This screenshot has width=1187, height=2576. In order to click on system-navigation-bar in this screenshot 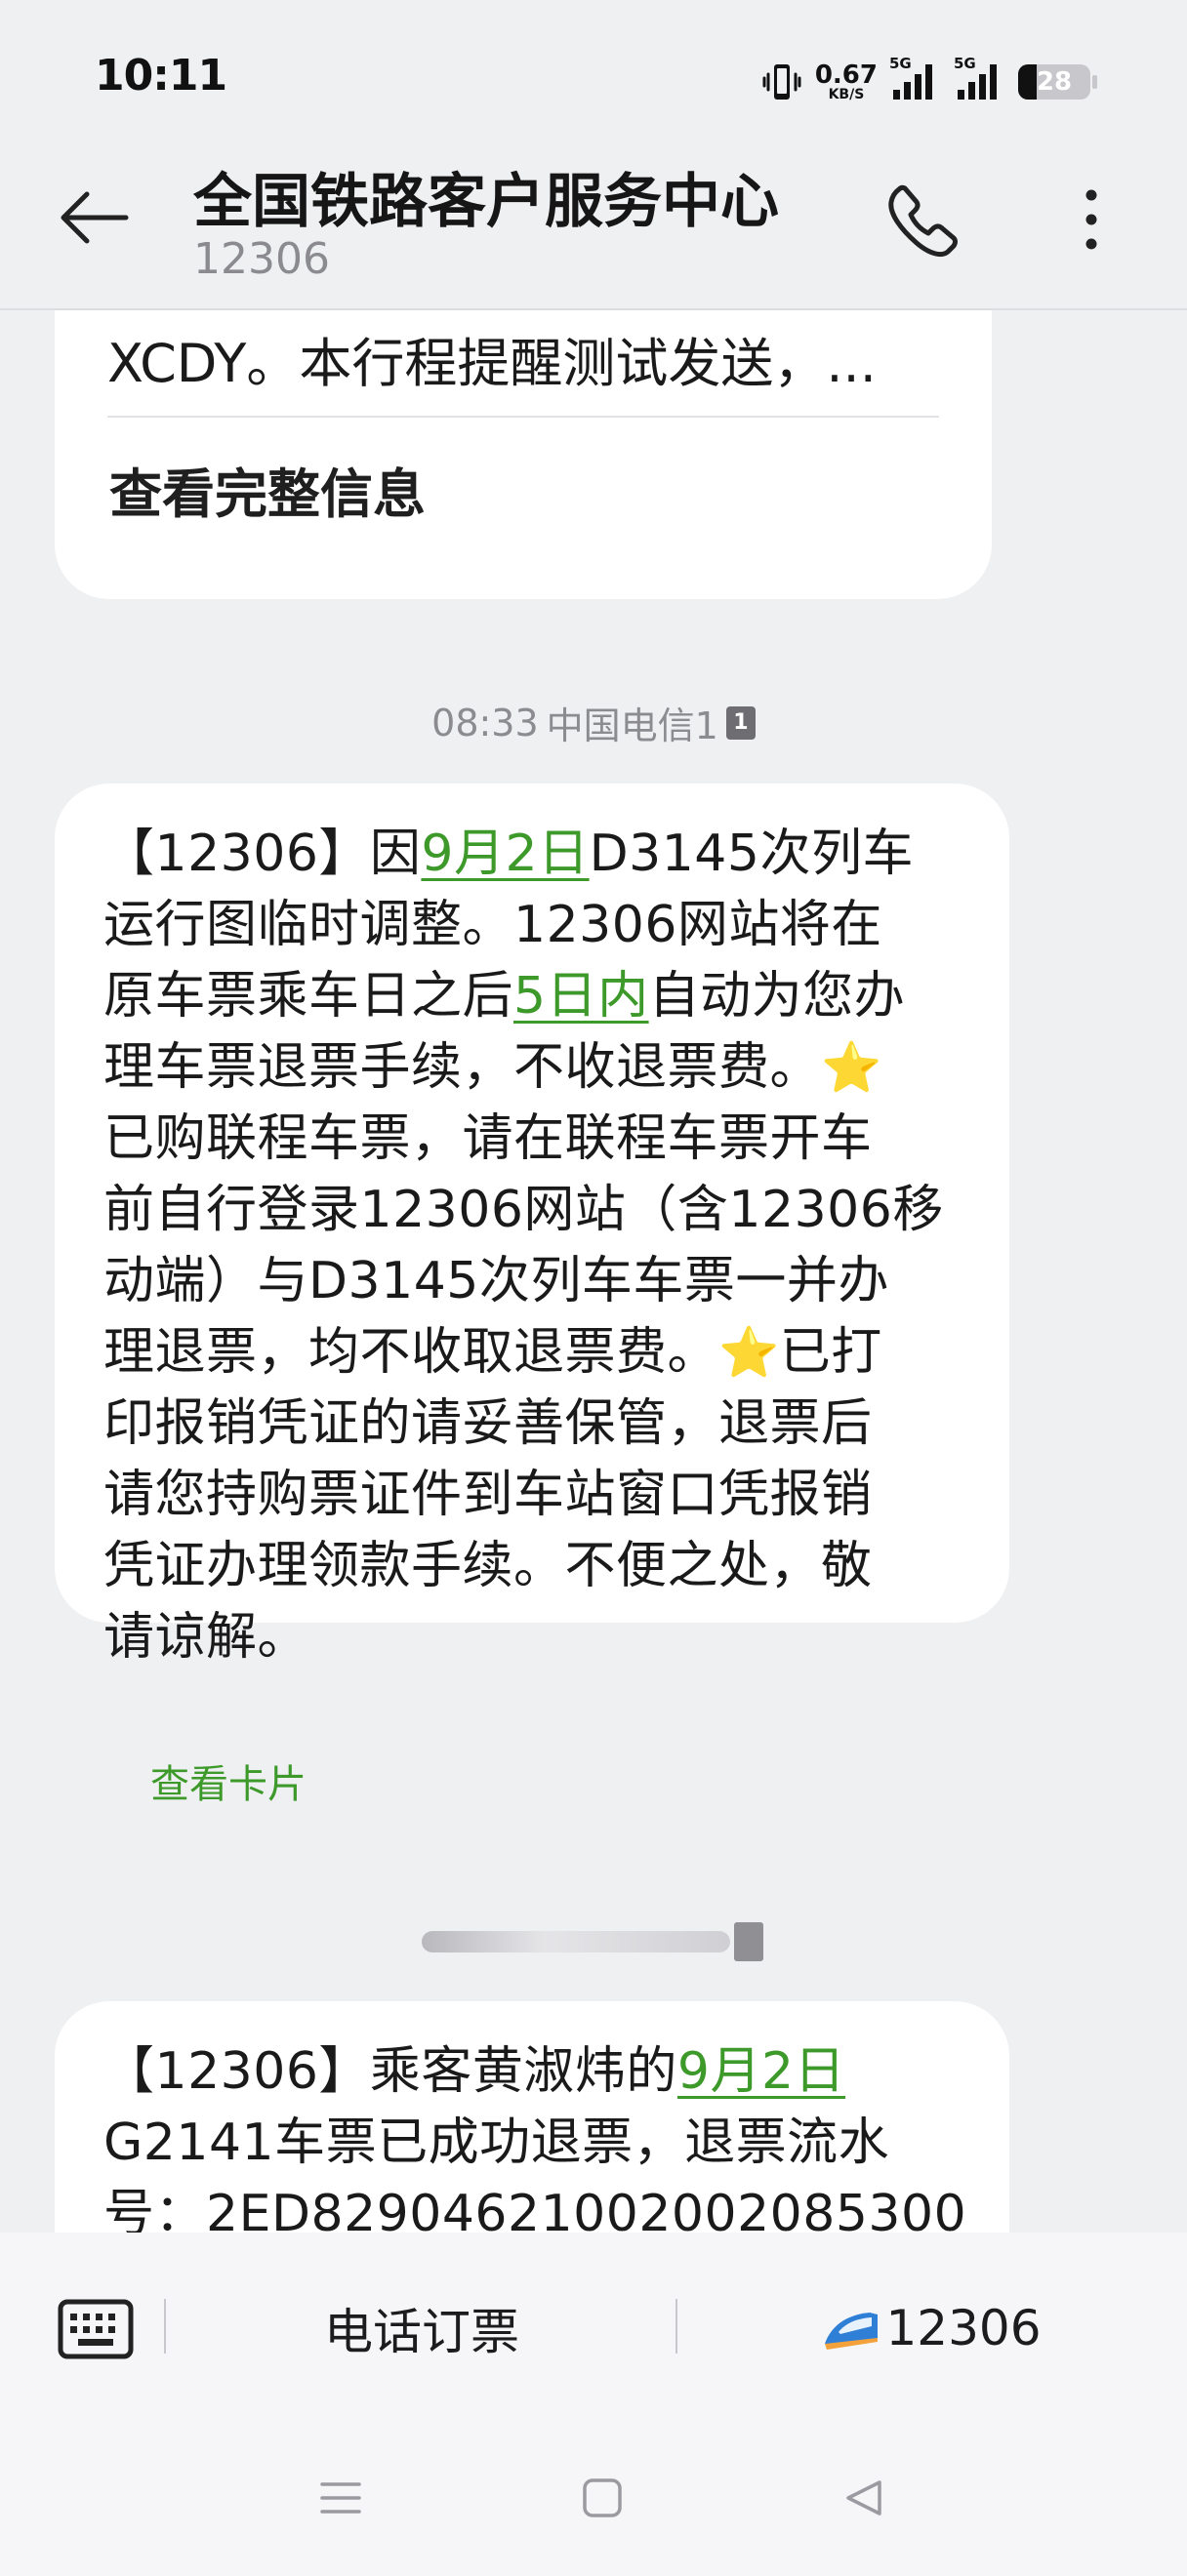, I will do `click(593, 2498)`.